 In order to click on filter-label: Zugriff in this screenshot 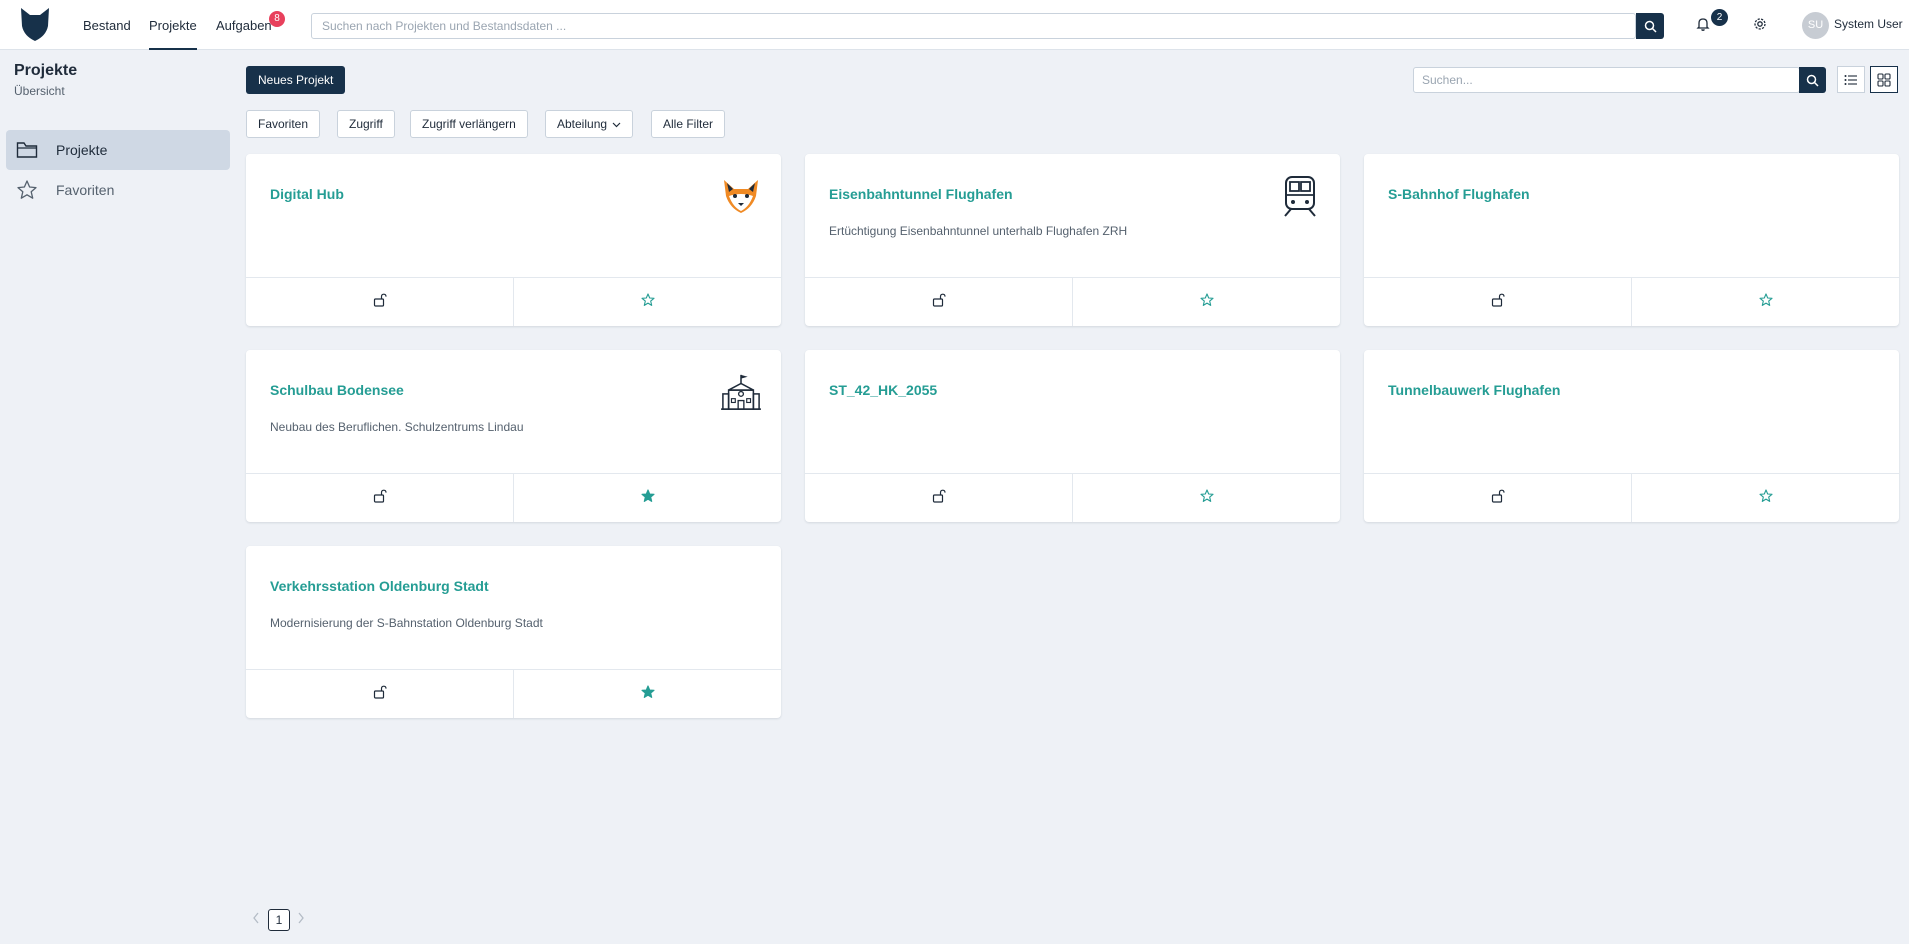, I will do `click(366, 124)`.